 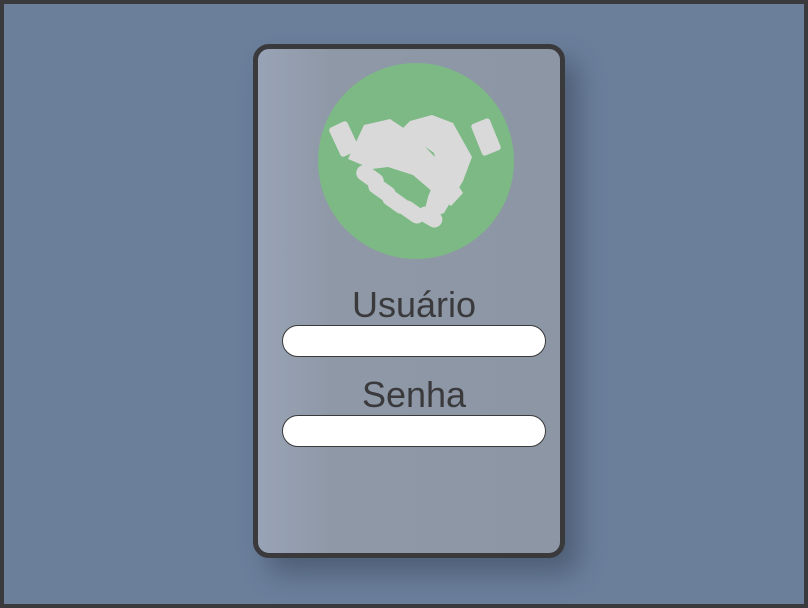 What do you see at coordinates (414, 431) in the screenshot?
I see `password-input` at bounding box center [414, 431].